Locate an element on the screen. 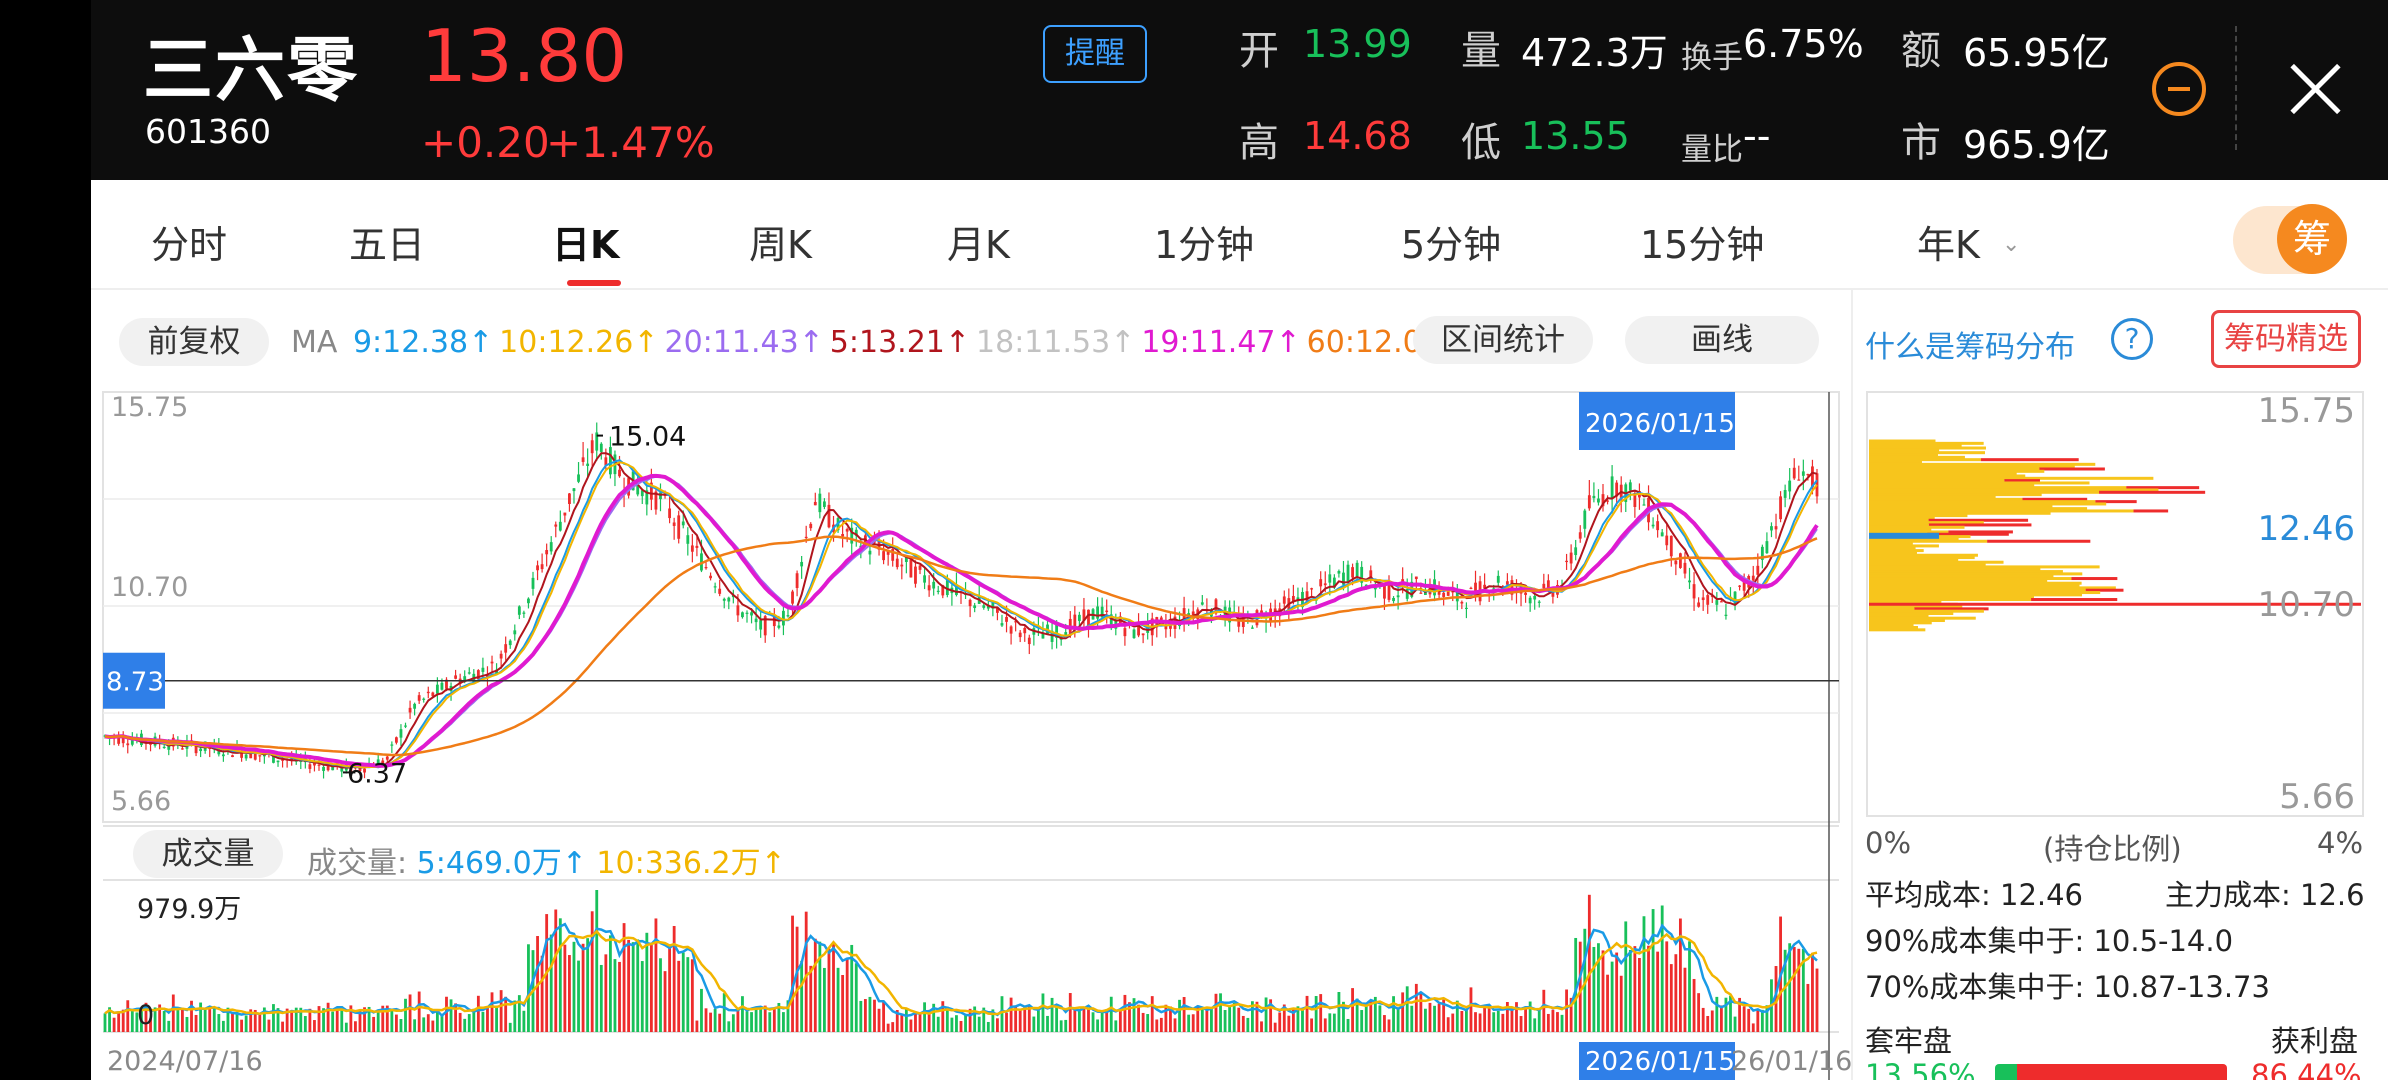 The height and width of the screenshot is (1080, 2388). turnover-label: 换手 is located at coordinates (1712, 58).